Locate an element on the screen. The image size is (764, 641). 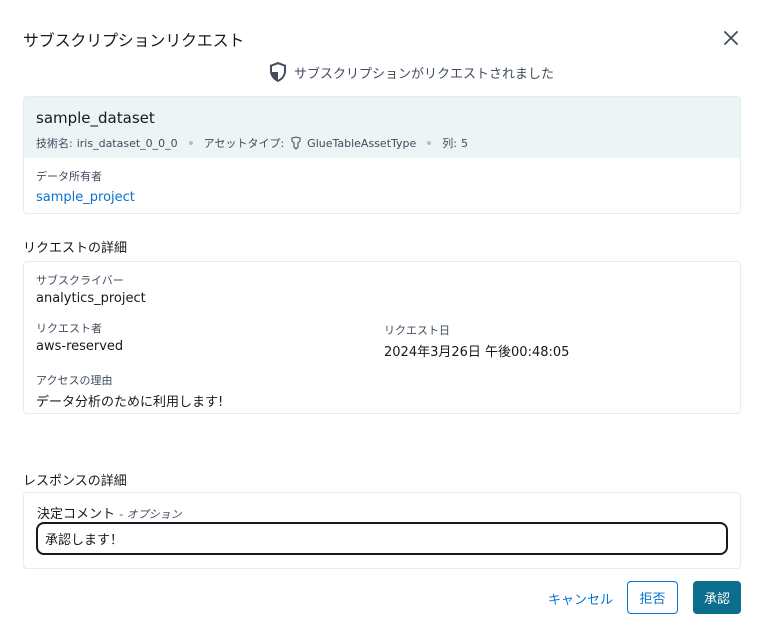
reject-button: 拒否 is located at coordinates (652, 597).